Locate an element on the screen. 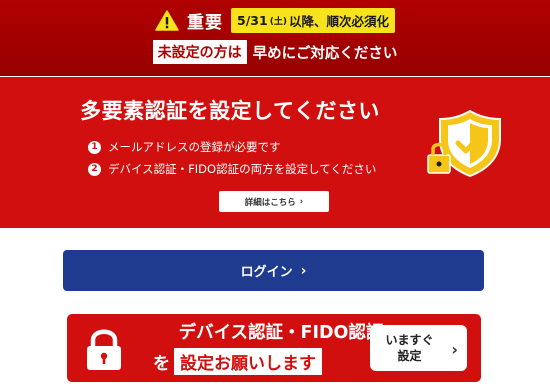 The width and height of the screenshot is (550, 388). warning-icon is located at coordinates (167, 20).